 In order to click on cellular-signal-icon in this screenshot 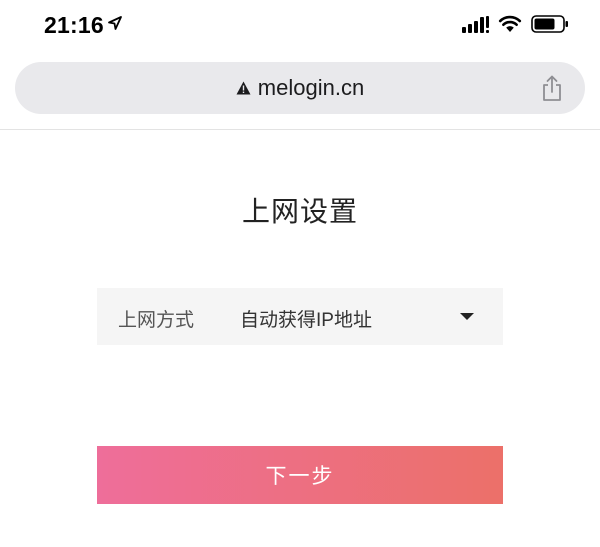, I will do `click(475, 24)`.